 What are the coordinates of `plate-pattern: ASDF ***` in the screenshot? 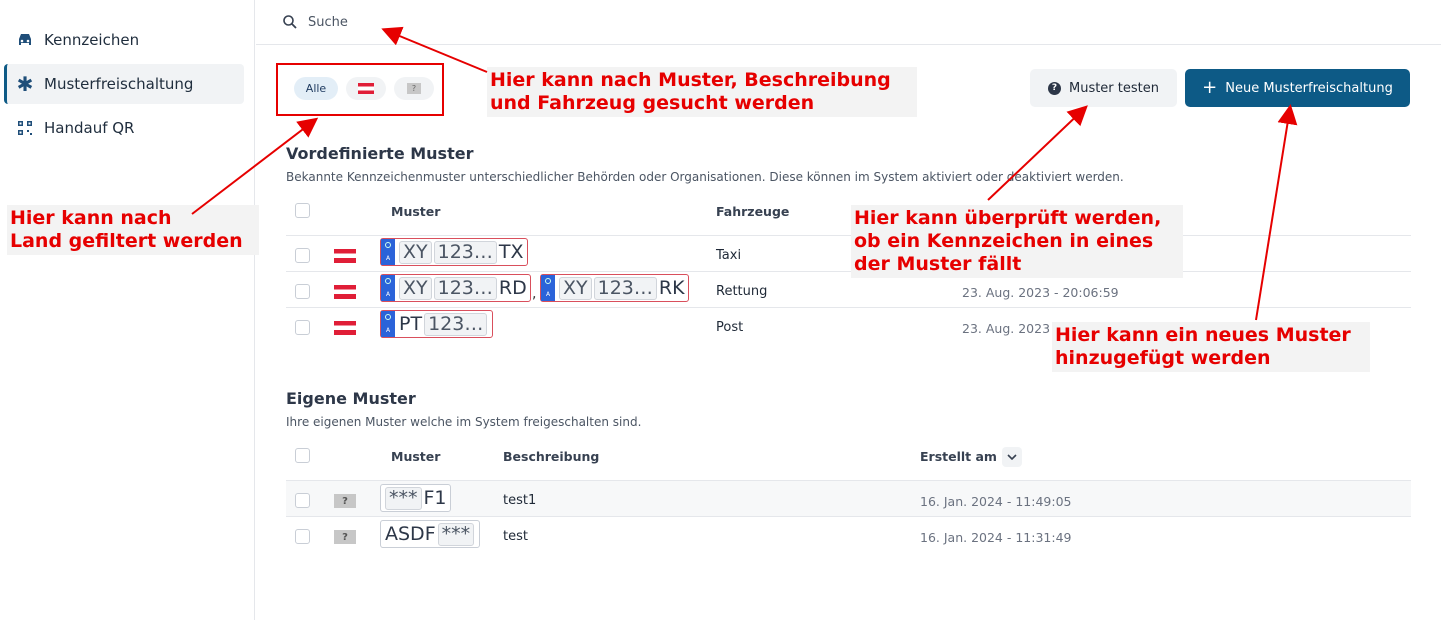 It's located at (430, 534).